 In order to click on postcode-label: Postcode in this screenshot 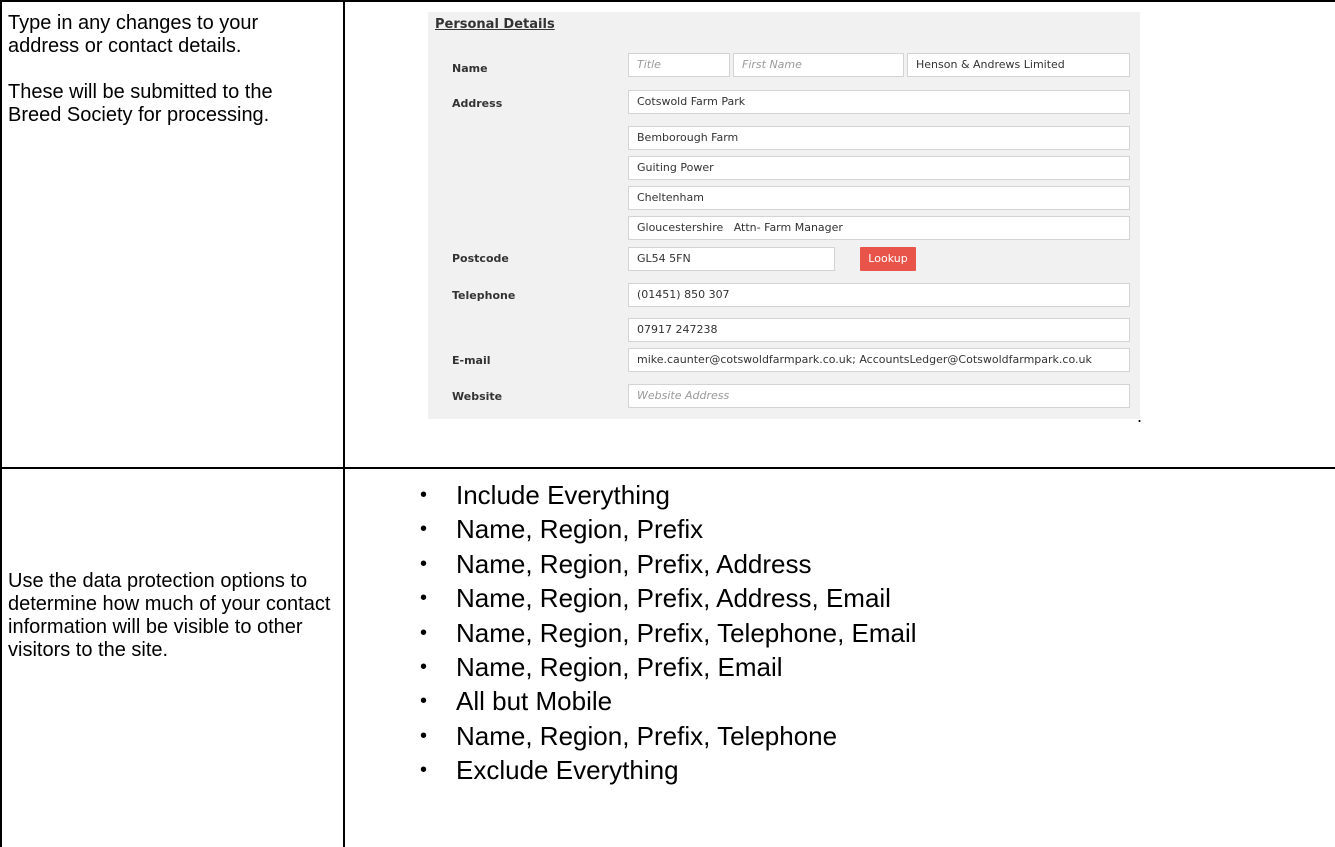, I will do `click(480, 258)`.